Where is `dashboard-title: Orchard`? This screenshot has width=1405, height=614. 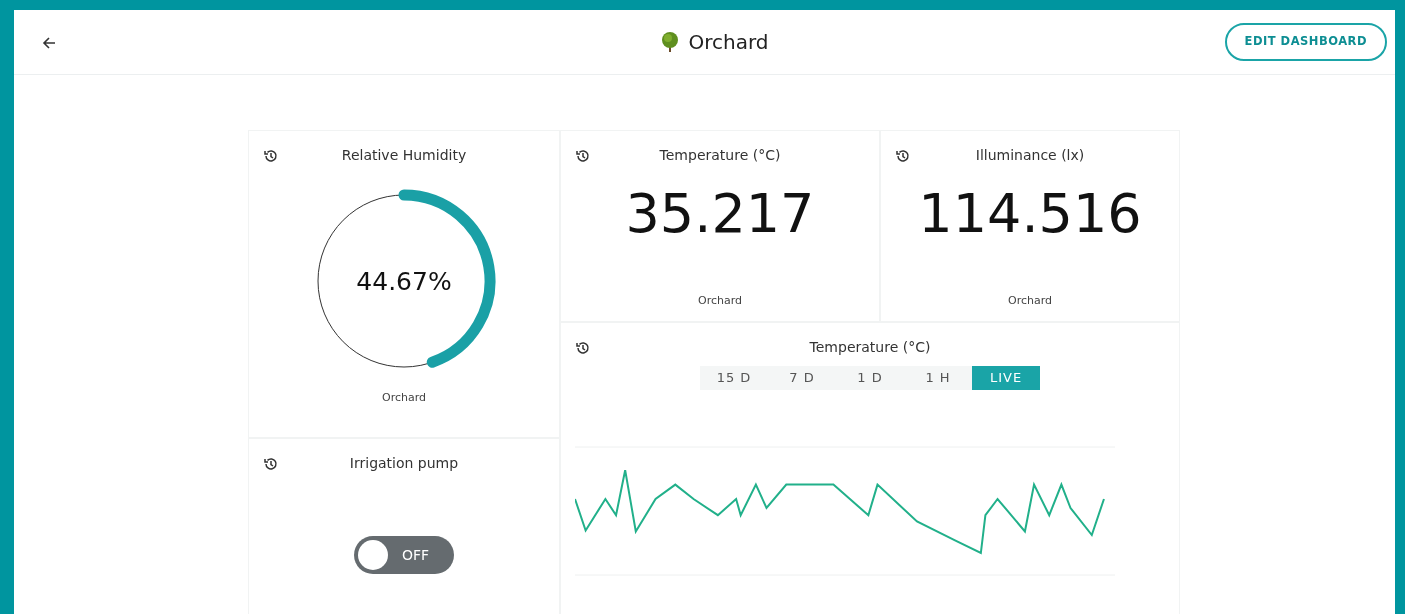
dashboard-title: Orchard is located at coordinates (728, 42).